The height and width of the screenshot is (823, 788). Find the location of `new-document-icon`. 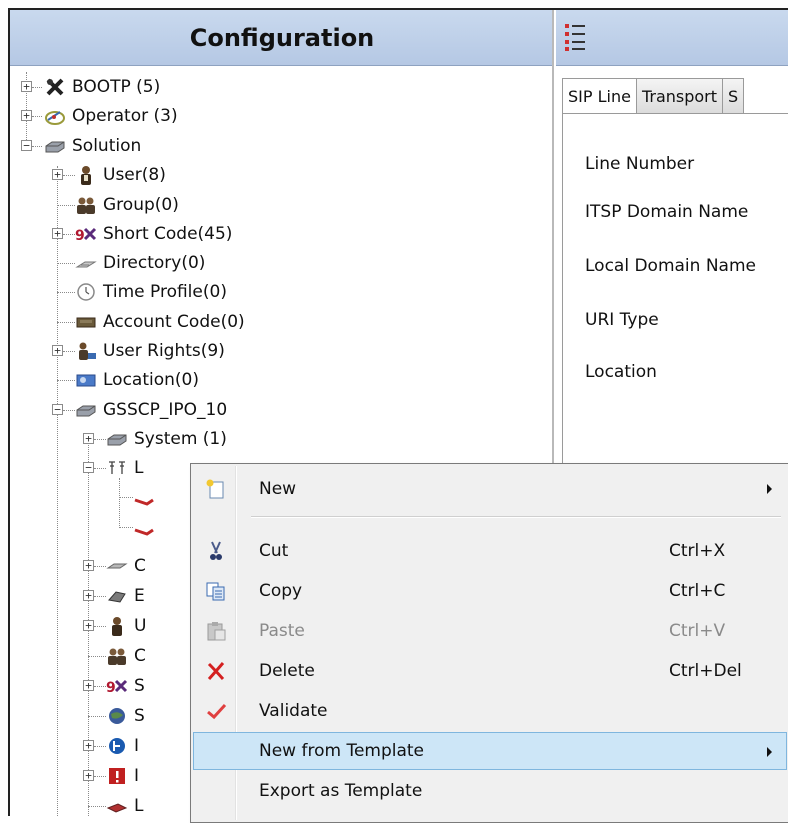

new-document-icon is located at coordinates (216, 489).